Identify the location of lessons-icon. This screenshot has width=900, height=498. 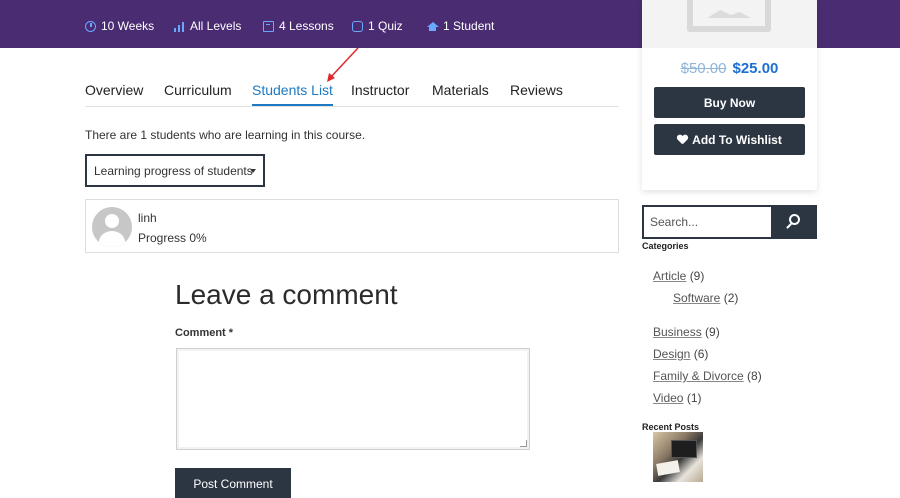
(268, 26).